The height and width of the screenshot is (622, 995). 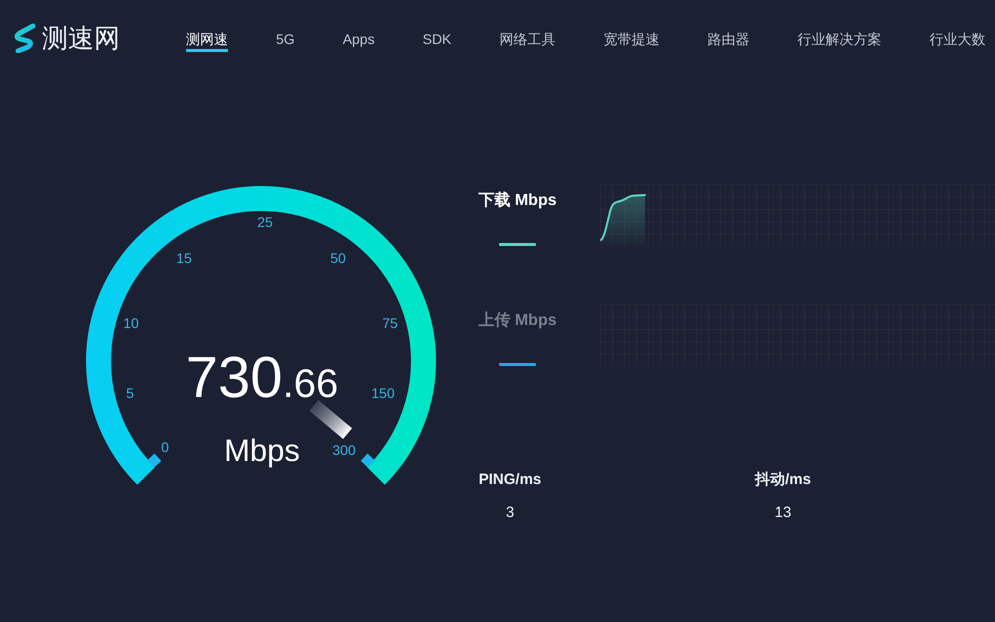 I want to click on gauge-tick-label: 10, so click(x=131, y=323).